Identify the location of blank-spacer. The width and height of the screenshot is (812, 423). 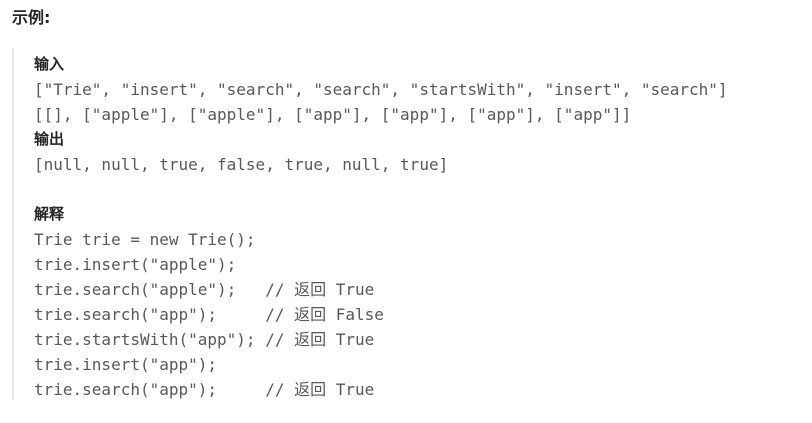
(381, 189).